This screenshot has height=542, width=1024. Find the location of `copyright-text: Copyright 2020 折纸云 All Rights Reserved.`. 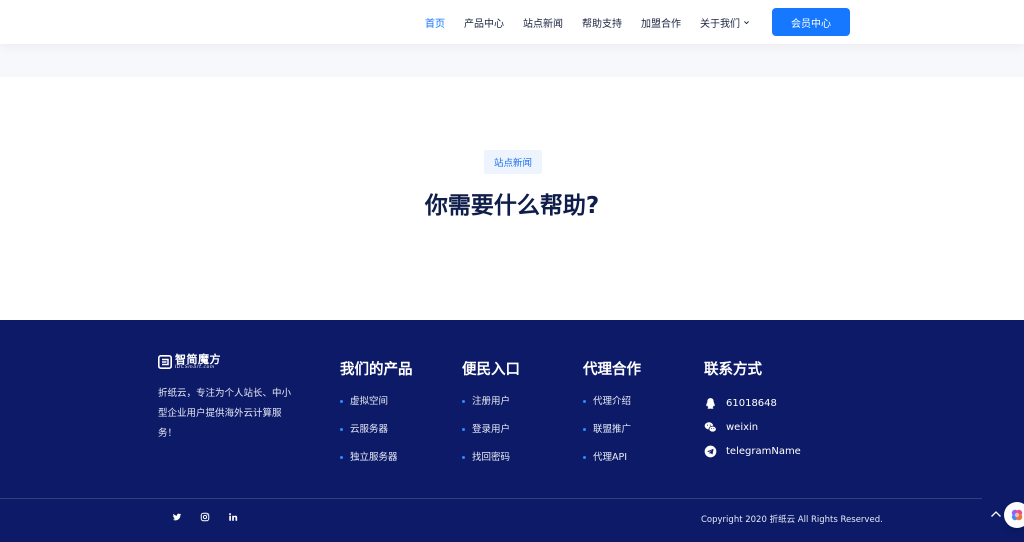

copyright-text: Copyright 2020 折纸云 All Rights Reserved. is located at coordinates (792, 520).